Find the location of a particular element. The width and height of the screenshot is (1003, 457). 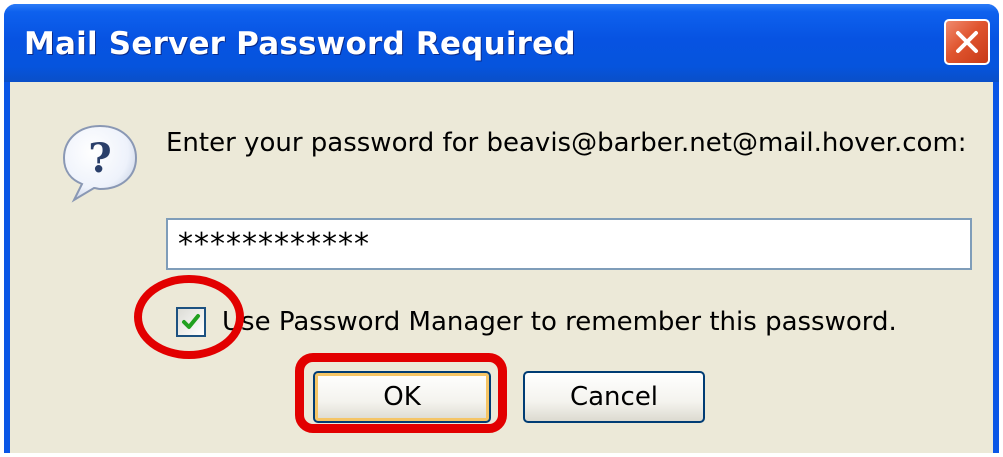

remember-password-checkbox is located at coordinates (191, 322).